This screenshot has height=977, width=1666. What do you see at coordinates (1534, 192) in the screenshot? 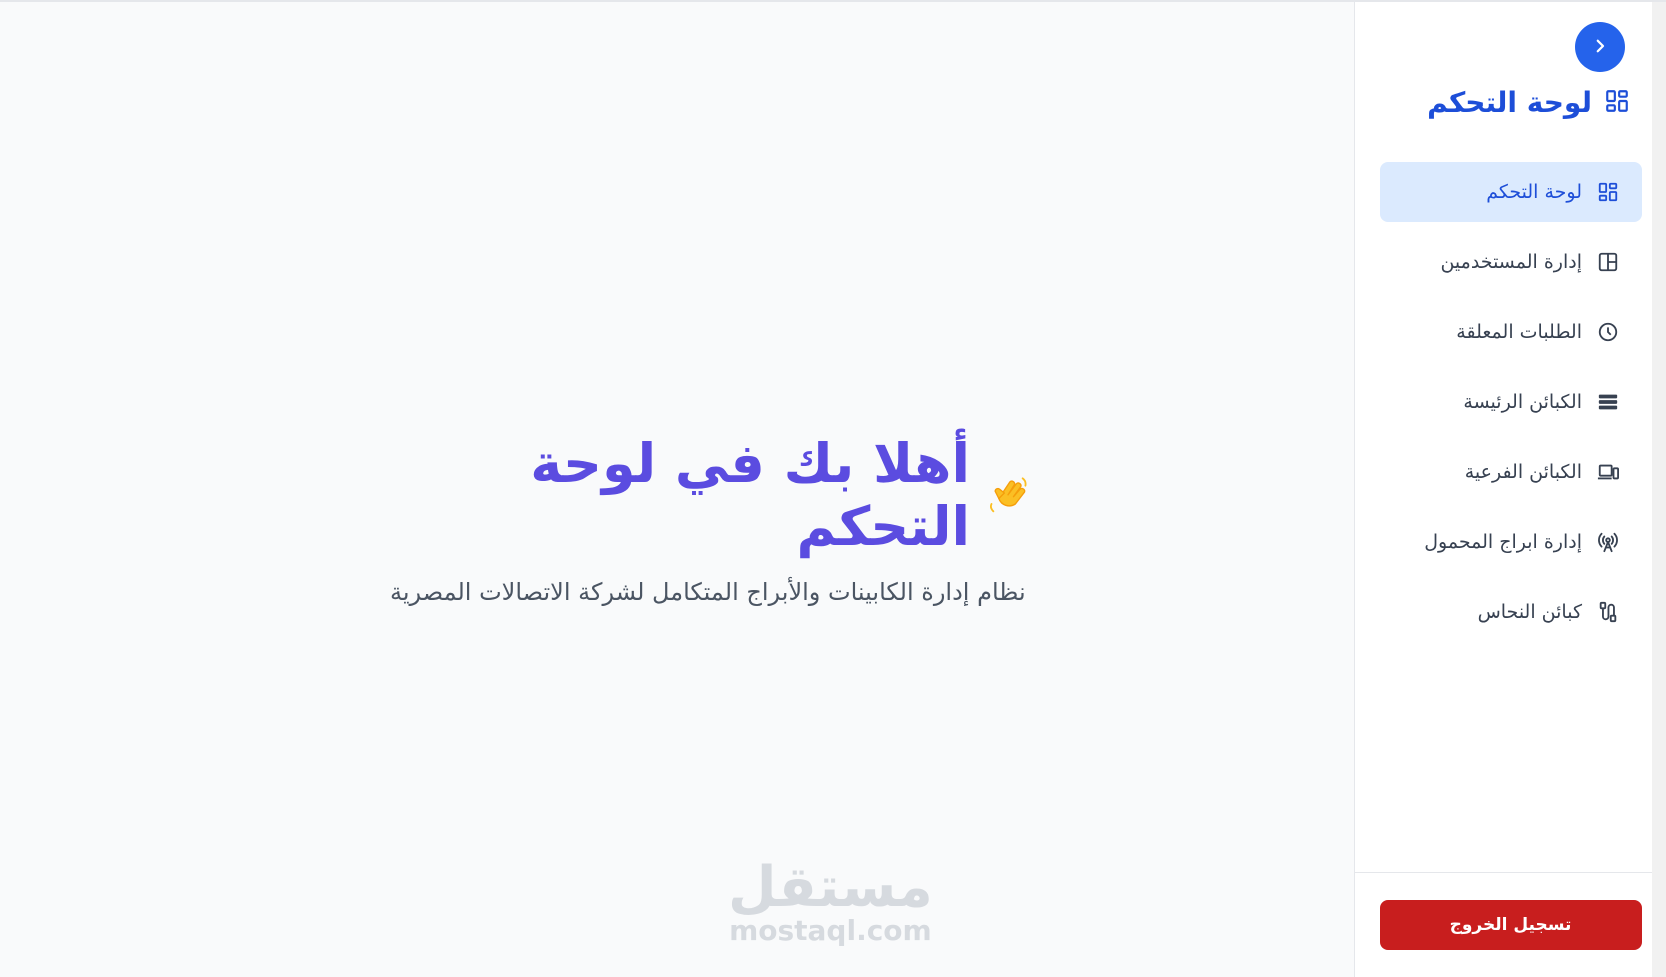
I see `sidebar-item-label: لوحة التحكم` at bounding box center [1534, 192].